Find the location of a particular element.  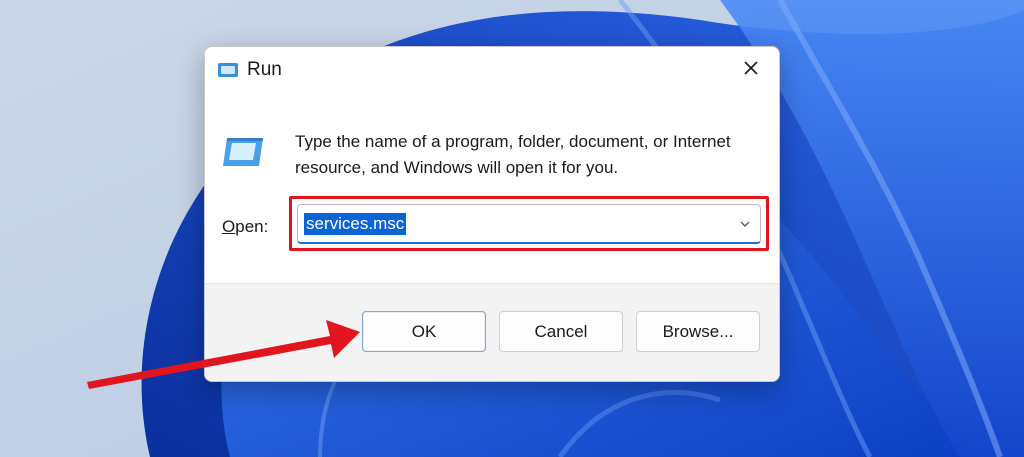

open-label-text: pen: is located at coordinates (252, 226).